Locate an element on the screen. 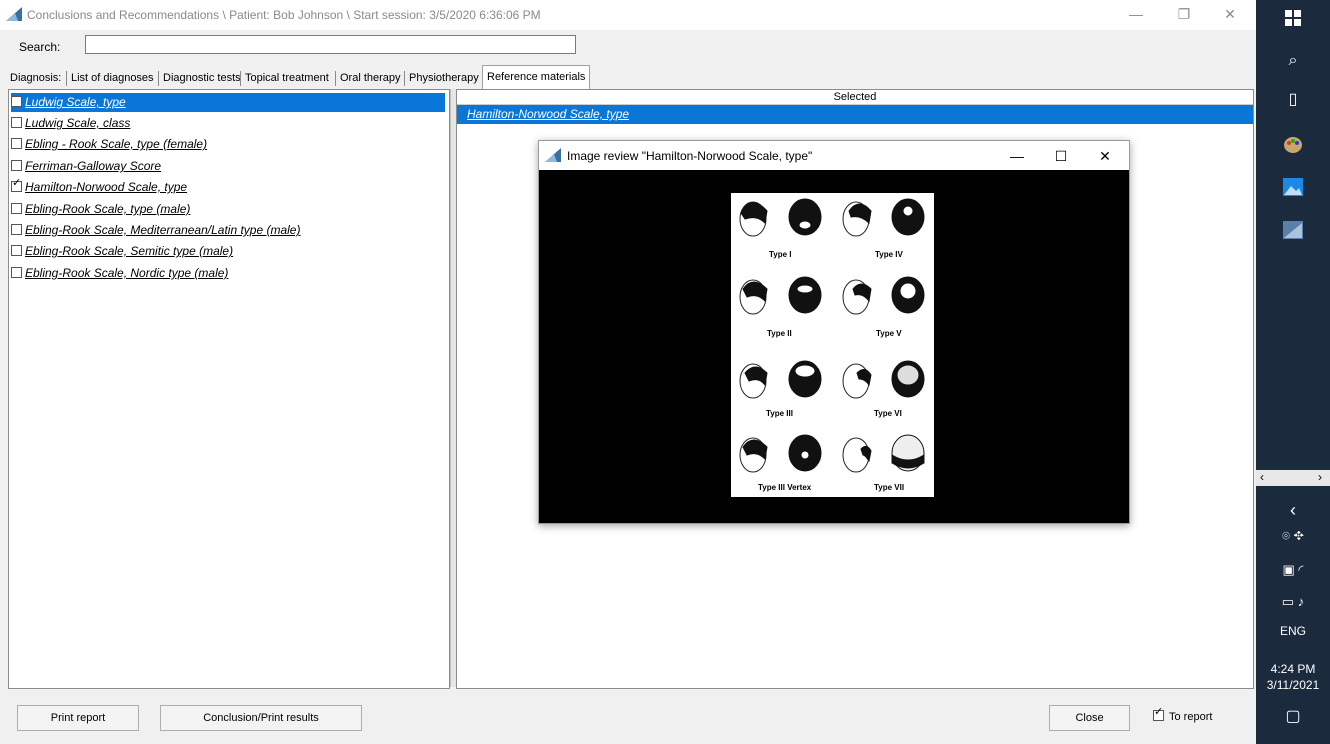  app-icon-paint is located at coordinates (1293, 146).